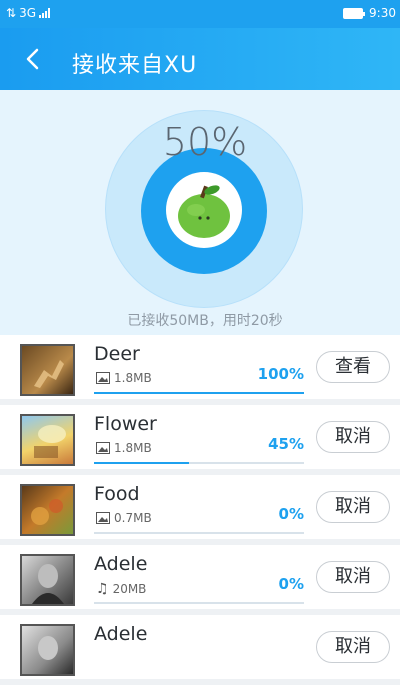 The image size is (400, 685). I want to click on chevron-left-icon, so click(32, 59).